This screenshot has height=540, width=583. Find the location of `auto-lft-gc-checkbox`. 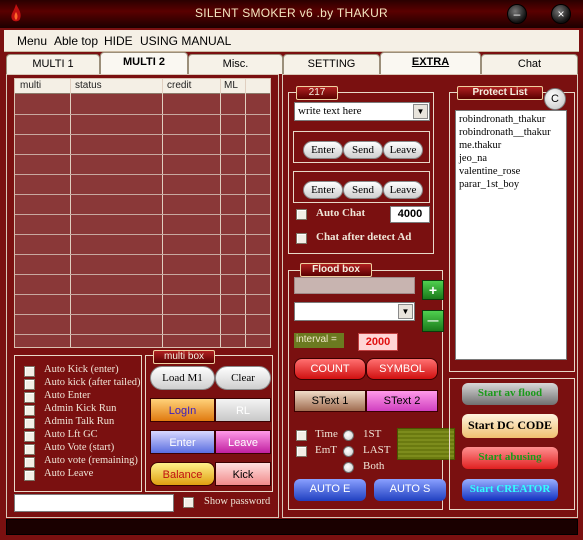

auto-lft-gc-checkbox is located at coordinates (29, 436).